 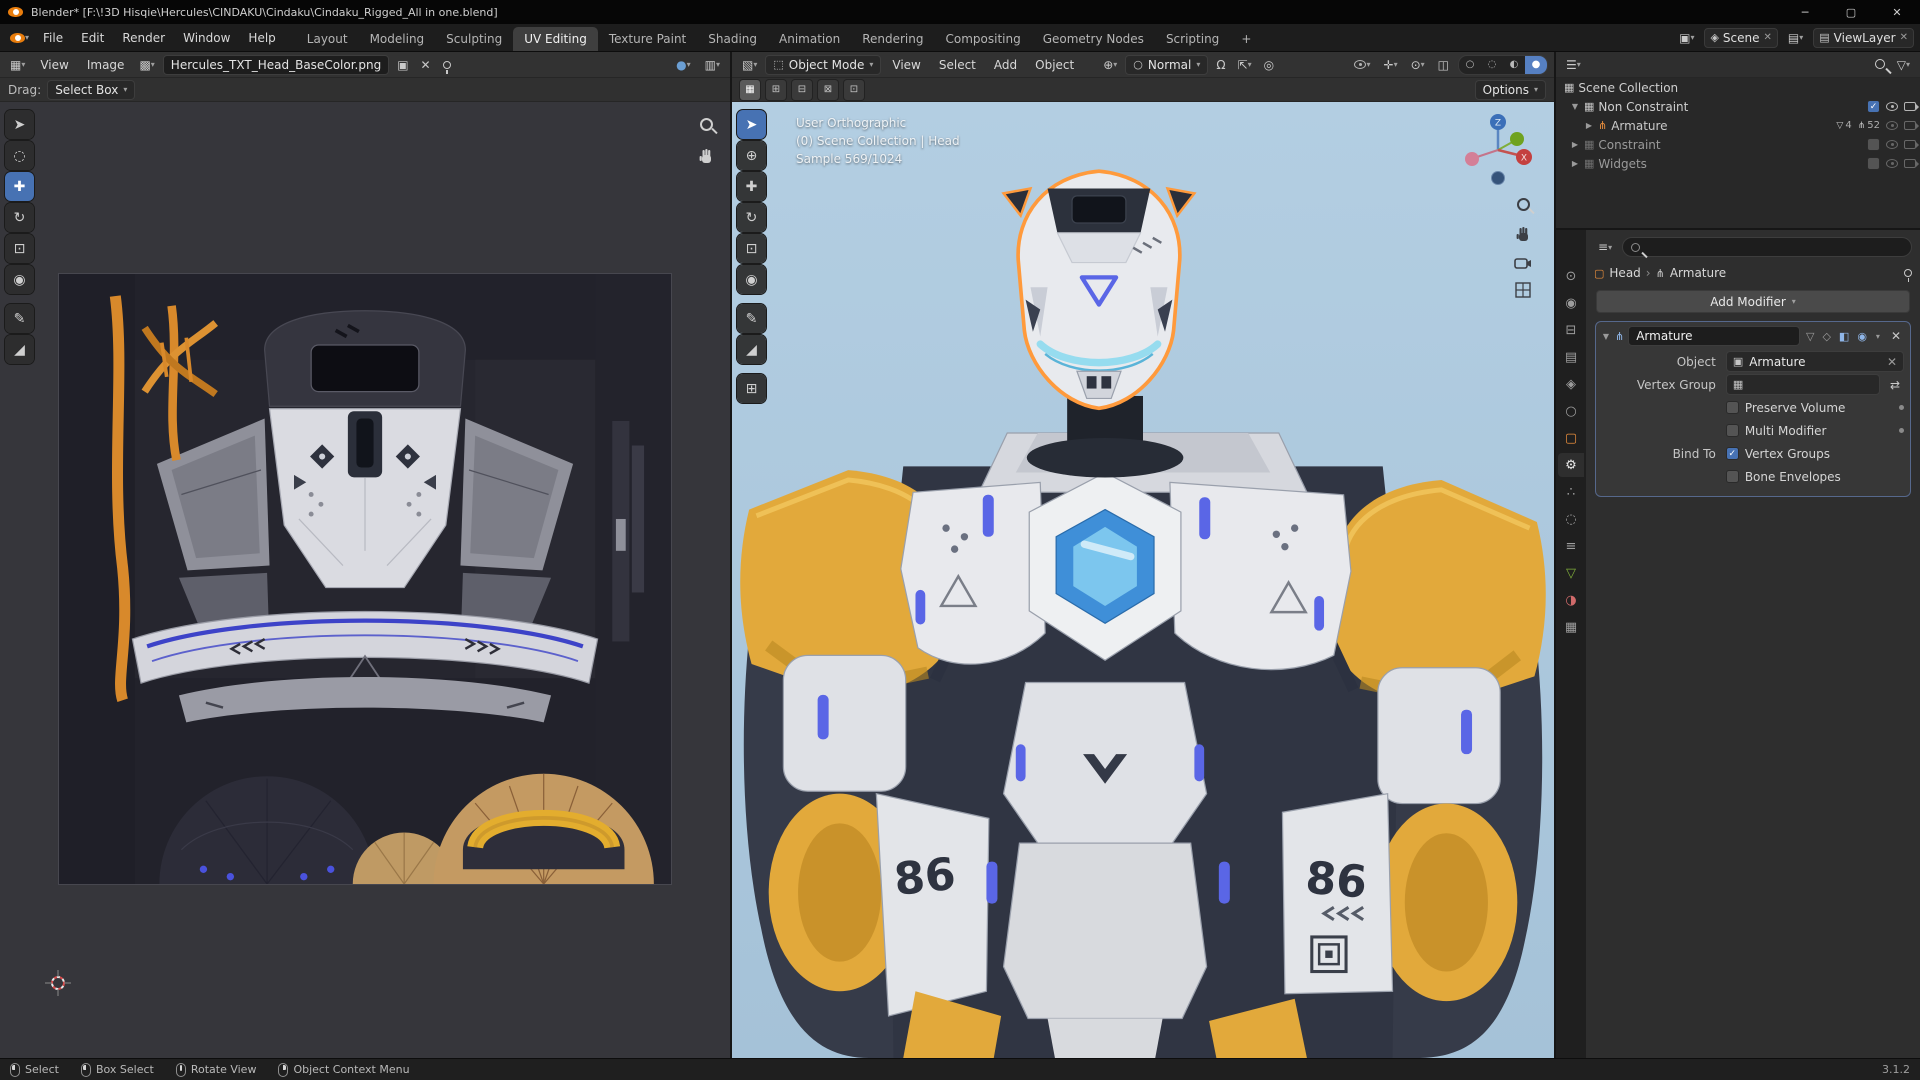 I want to click on expand-icon: ▼, so click(x=1575, y=106).